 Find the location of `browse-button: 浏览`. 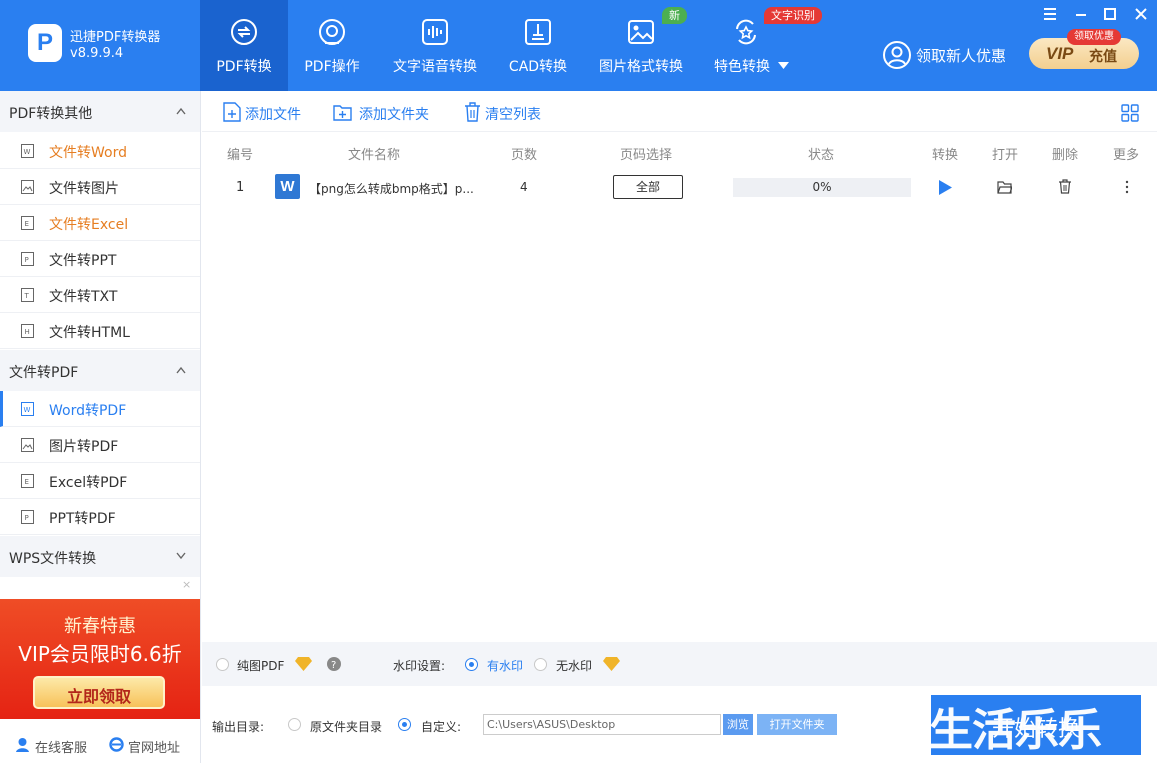

browse-button: 浏览 is located at coordinates (738, 724).